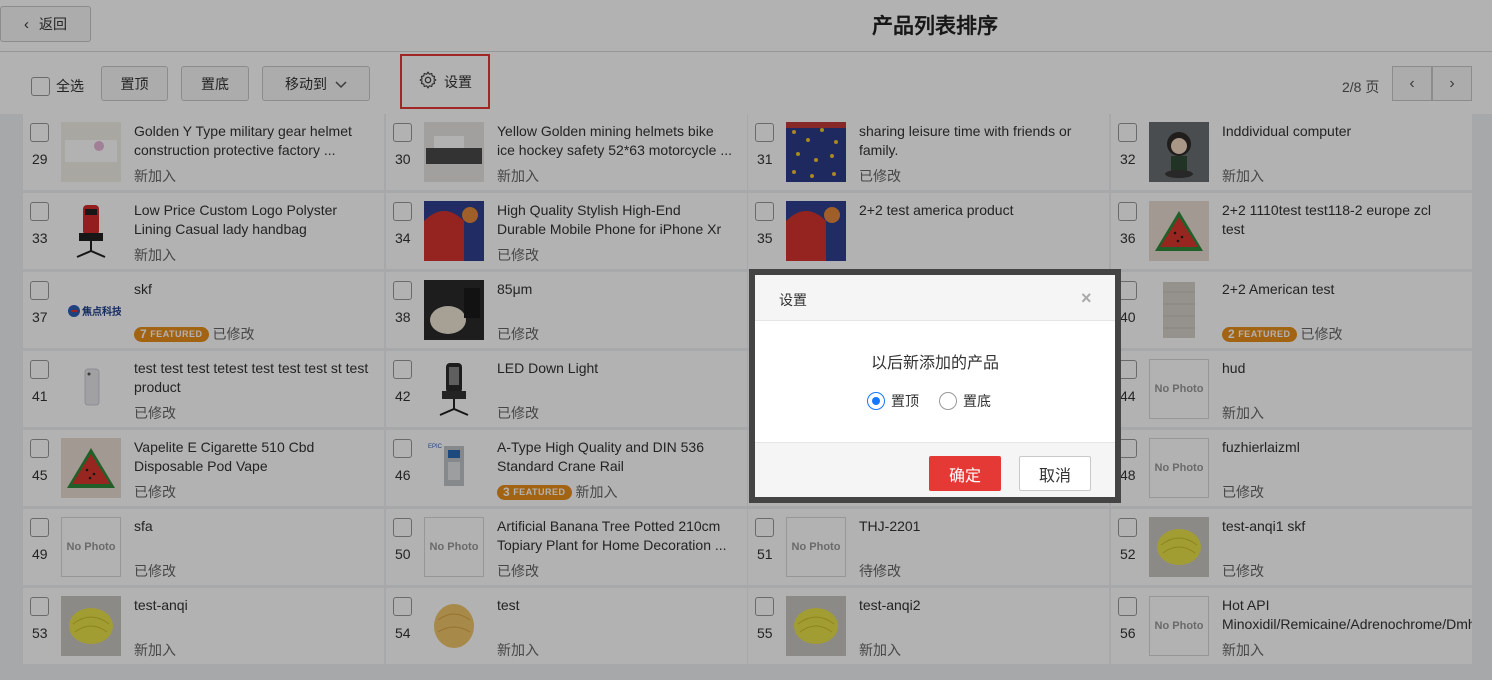 This screenshot has height=680, width=1492. What do you see at coordinates (965, 473) in the screenshot?
I see `confirm-button: 确定` at bounding box center [965, 473].